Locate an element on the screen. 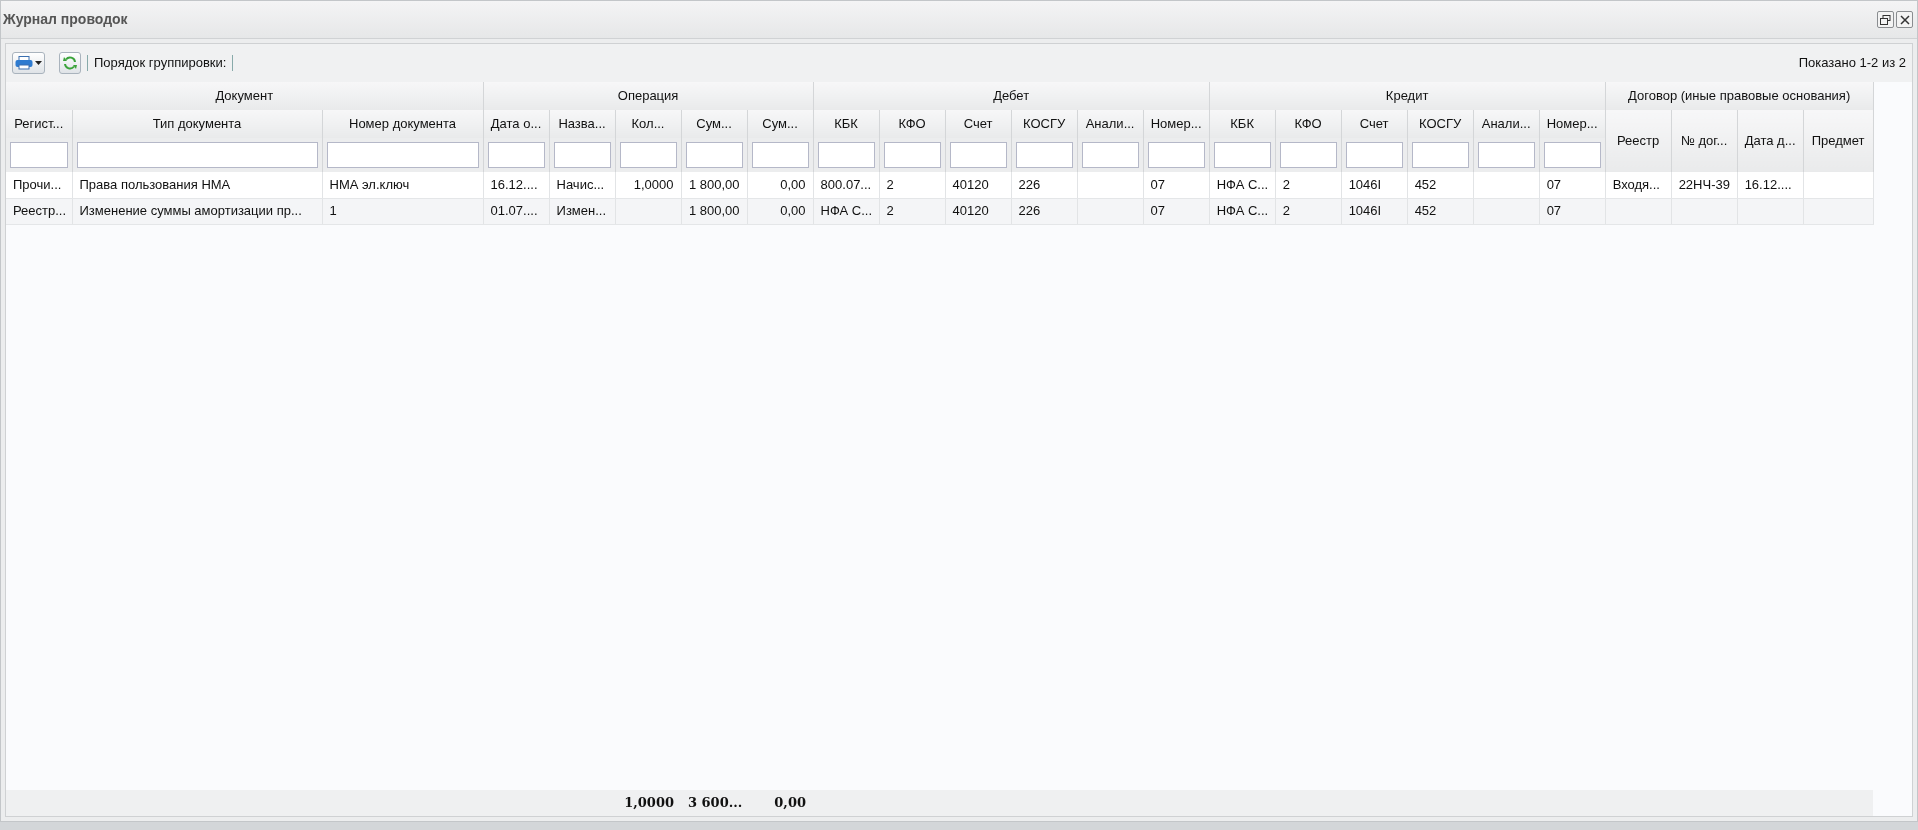 The width and height of the screenshot is (1918, 830). column-header: Реестр is located at coordinates (1638, 141).